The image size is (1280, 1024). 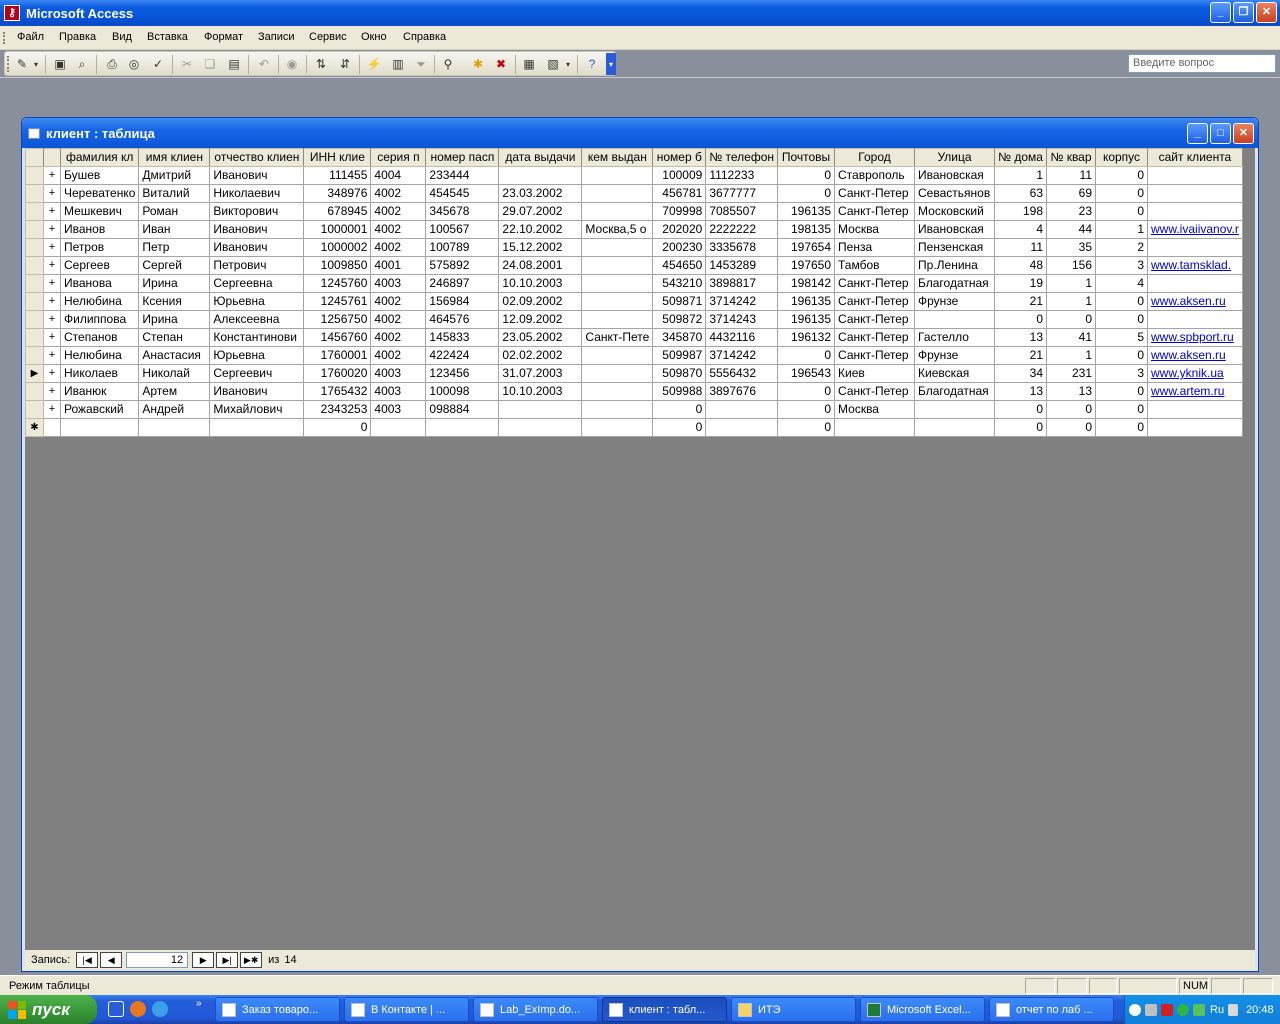 What do you see at coordinates (540, 283) in the screenshot?
I see `table-cell: 10.10.2003` at bounding box center [540, 283].